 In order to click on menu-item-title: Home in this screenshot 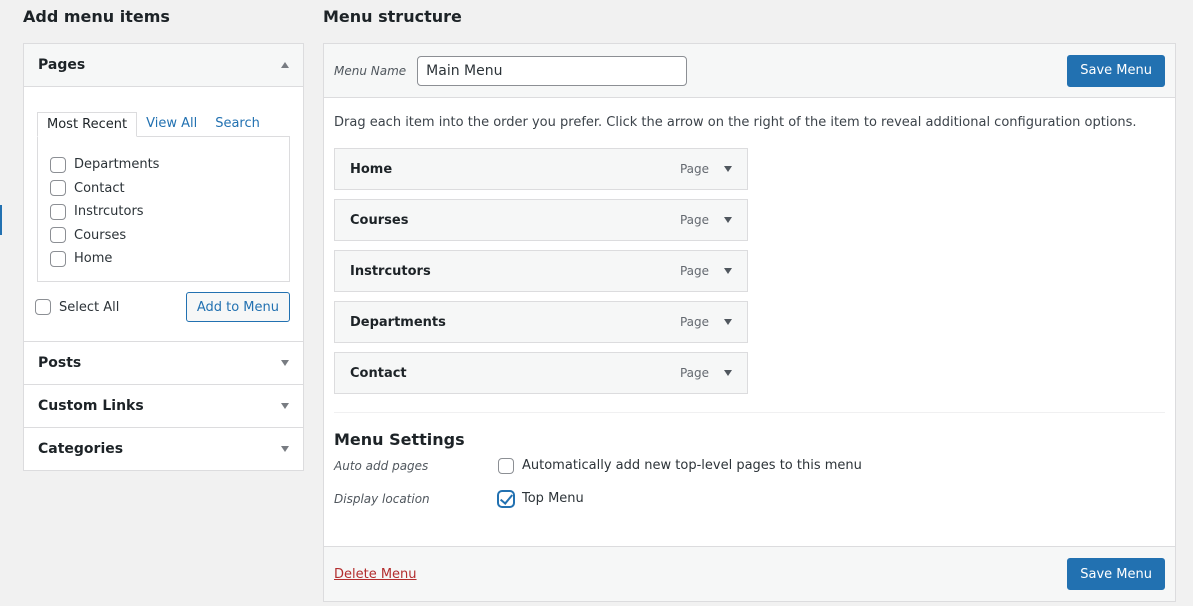, I will do `click(371, 169)`.